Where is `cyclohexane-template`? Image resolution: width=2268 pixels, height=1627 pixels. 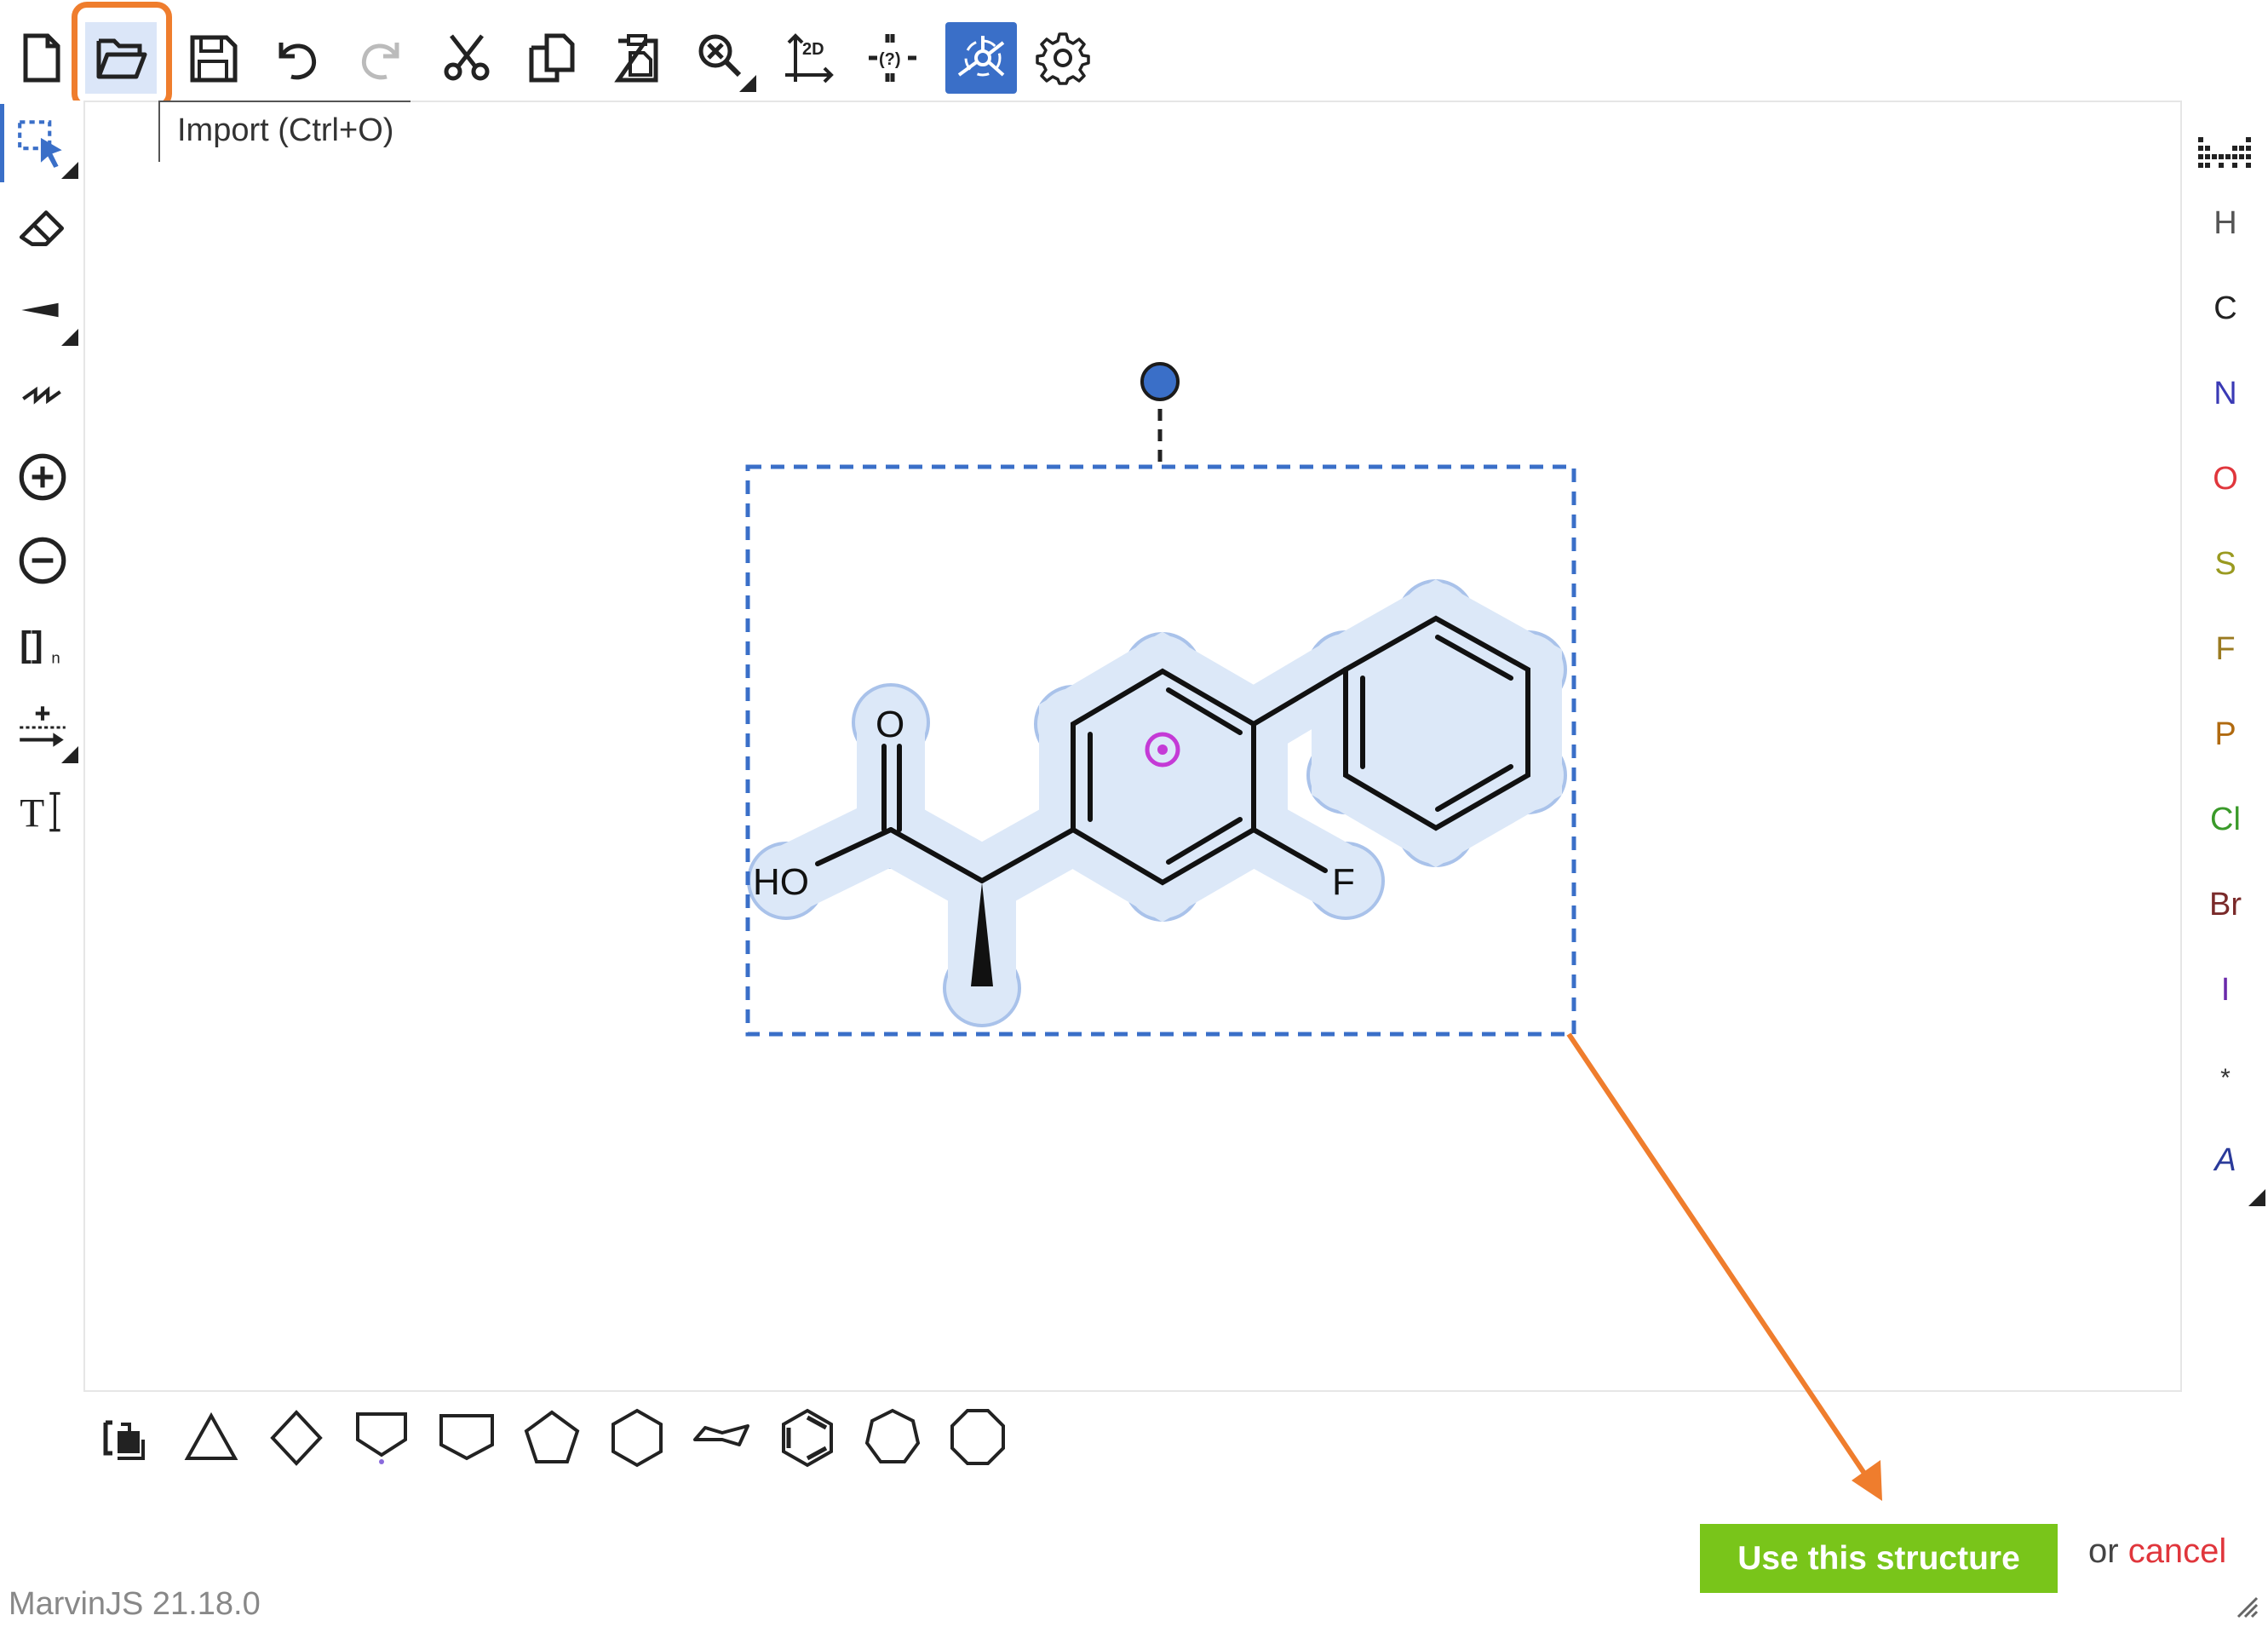 cyclohexane-template is located at coordinates (637, 1438).